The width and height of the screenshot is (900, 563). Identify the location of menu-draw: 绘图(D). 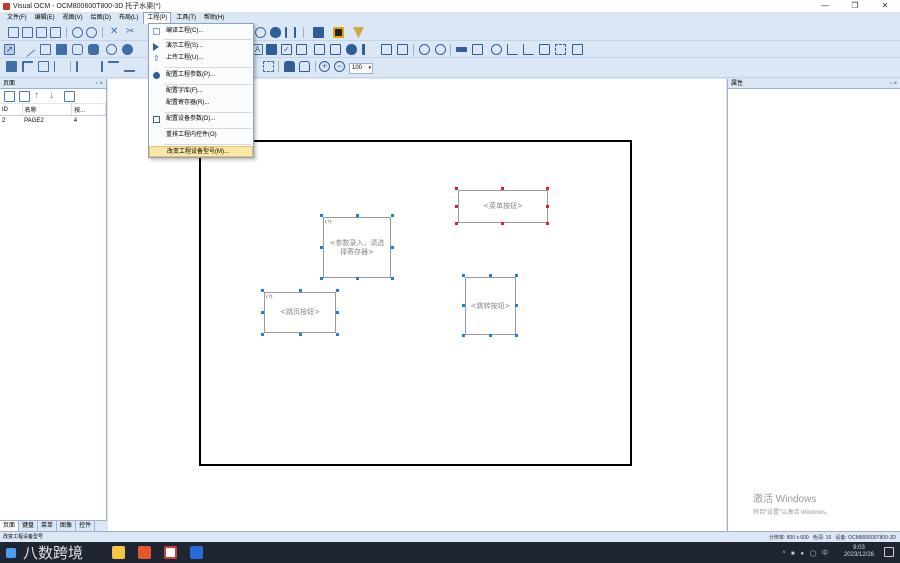
(101, 18).